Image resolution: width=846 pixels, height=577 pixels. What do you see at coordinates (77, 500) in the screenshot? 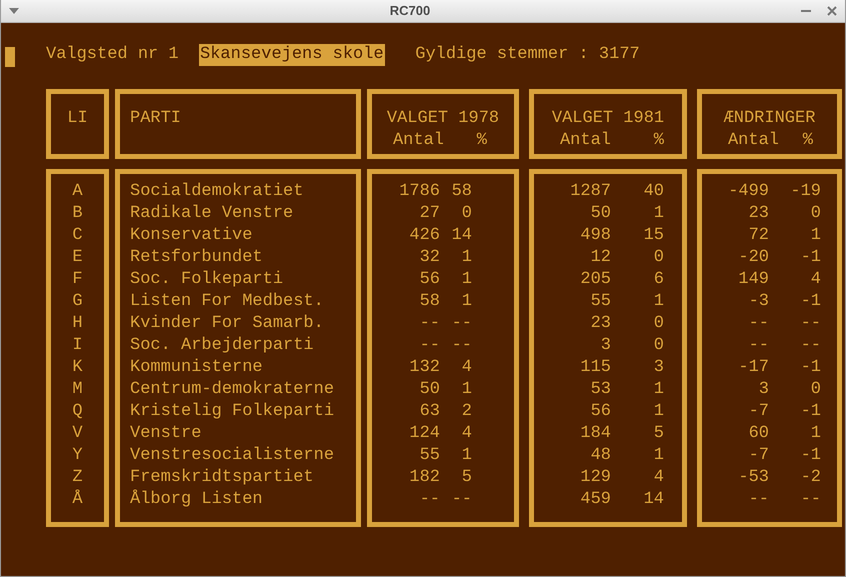
I see `table-cell: Å` at bounding box center [77, 500].